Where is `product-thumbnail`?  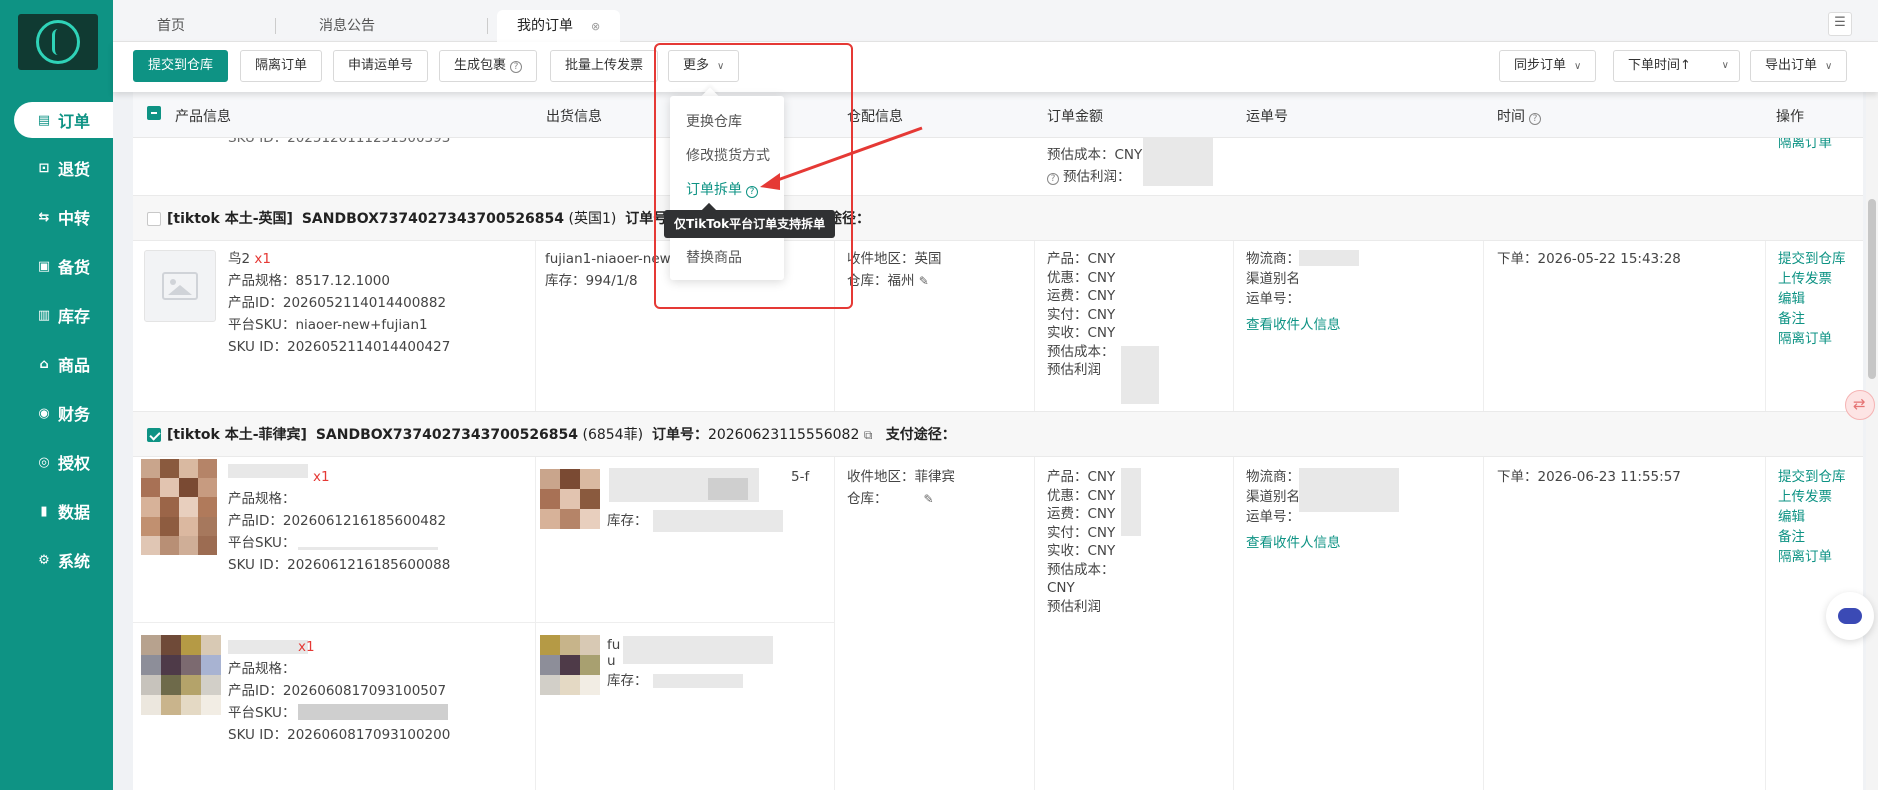 product-thumbnail is located at coordinates (180, 286).